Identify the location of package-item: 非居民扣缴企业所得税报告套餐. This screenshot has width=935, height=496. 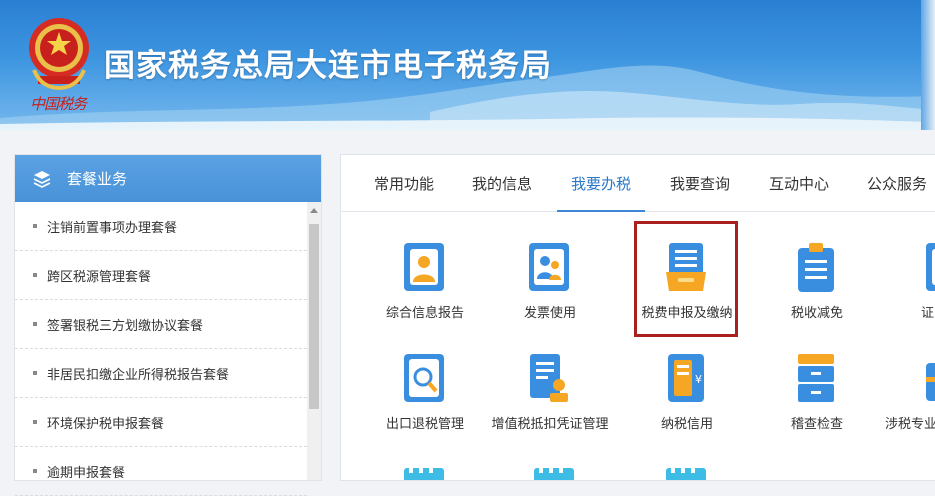
(161, 373).